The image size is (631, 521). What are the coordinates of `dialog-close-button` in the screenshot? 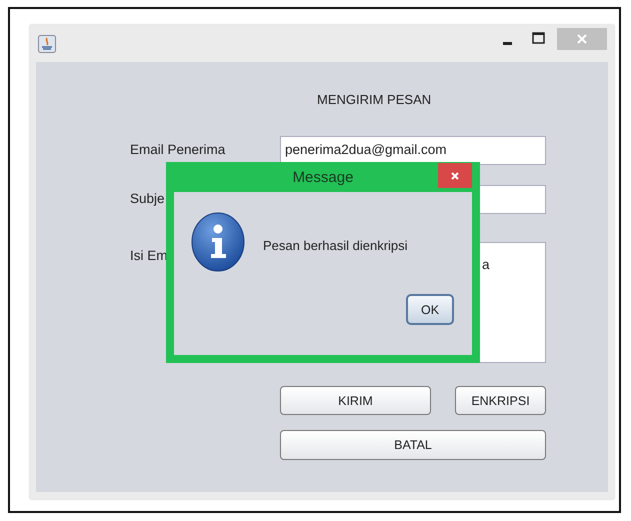 It's located at (455, 175).